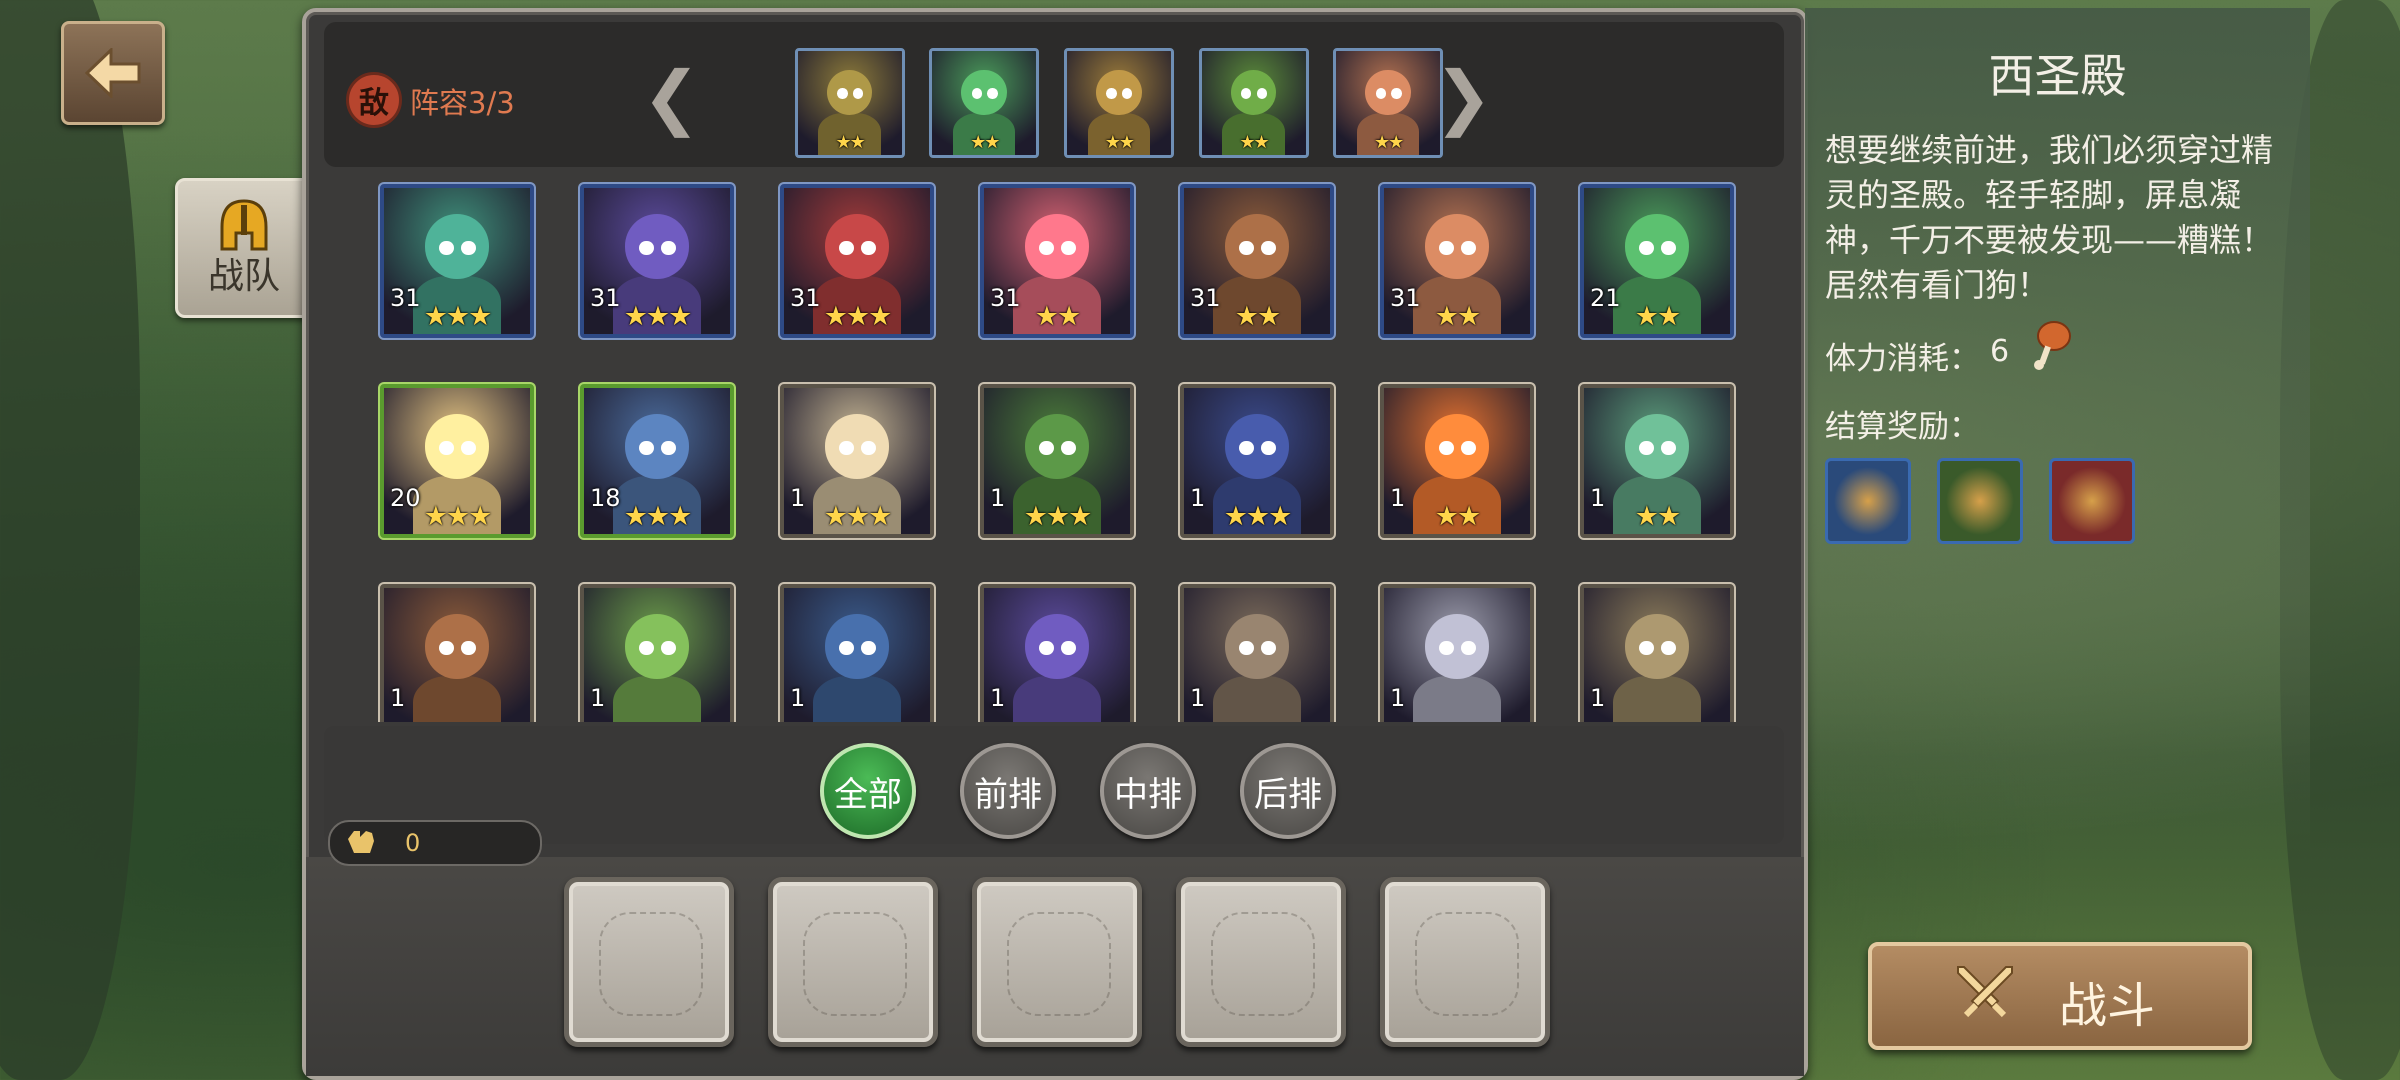 This screenshot has width=2400, height=1080. I want to click on hero-card: 20 ★★★, so click(457, 461).